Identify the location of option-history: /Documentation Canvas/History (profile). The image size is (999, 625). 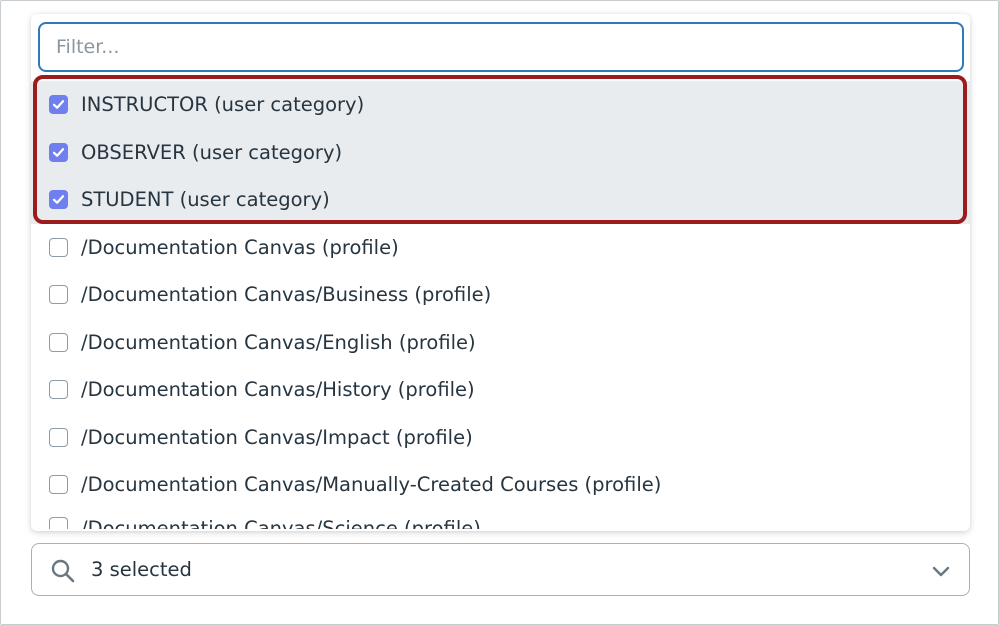
(500, 390).